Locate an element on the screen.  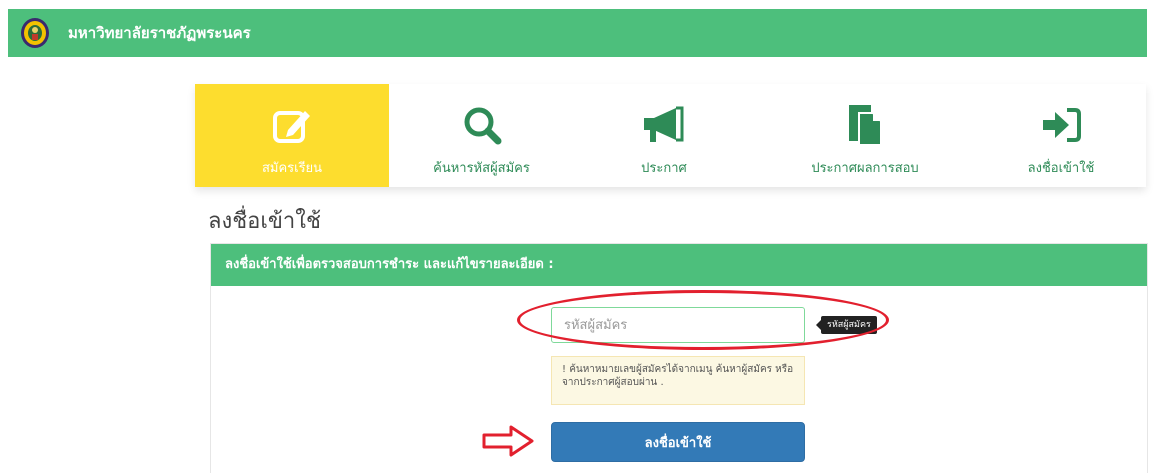
annotation-arrow-icon is located at coordinates (508, 441).